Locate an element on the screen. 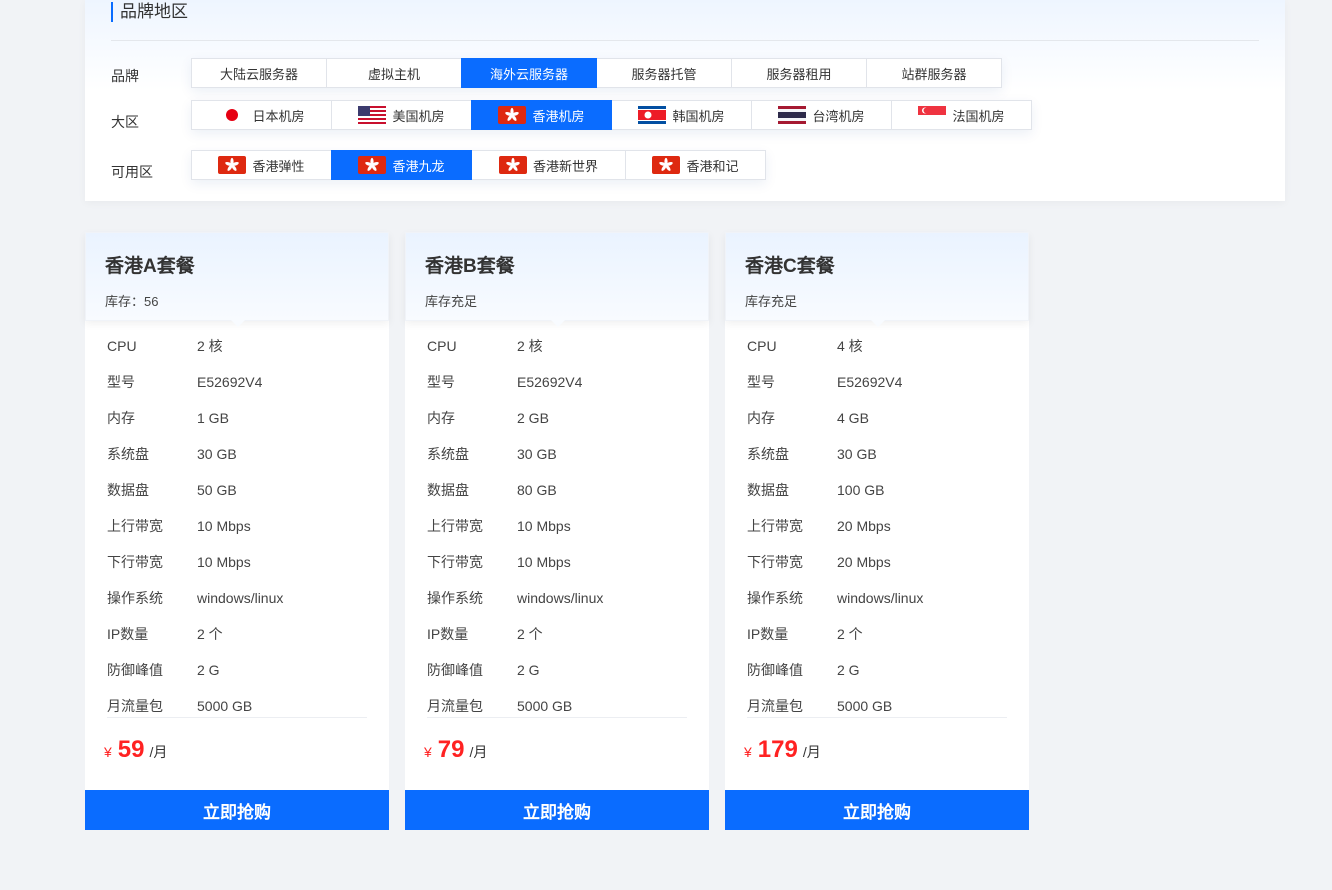  region-option-label: 日本机房 is located at coordinates (278, 116).